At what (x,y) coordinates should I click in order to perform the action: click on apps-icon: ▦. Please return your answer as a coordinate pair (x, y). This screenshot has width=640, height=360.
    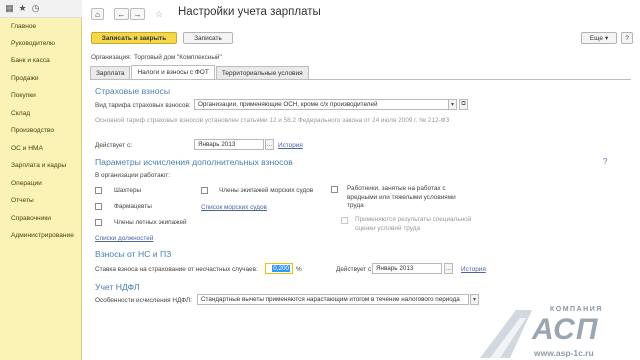
    Looking at the image, I should click on (9, 9).